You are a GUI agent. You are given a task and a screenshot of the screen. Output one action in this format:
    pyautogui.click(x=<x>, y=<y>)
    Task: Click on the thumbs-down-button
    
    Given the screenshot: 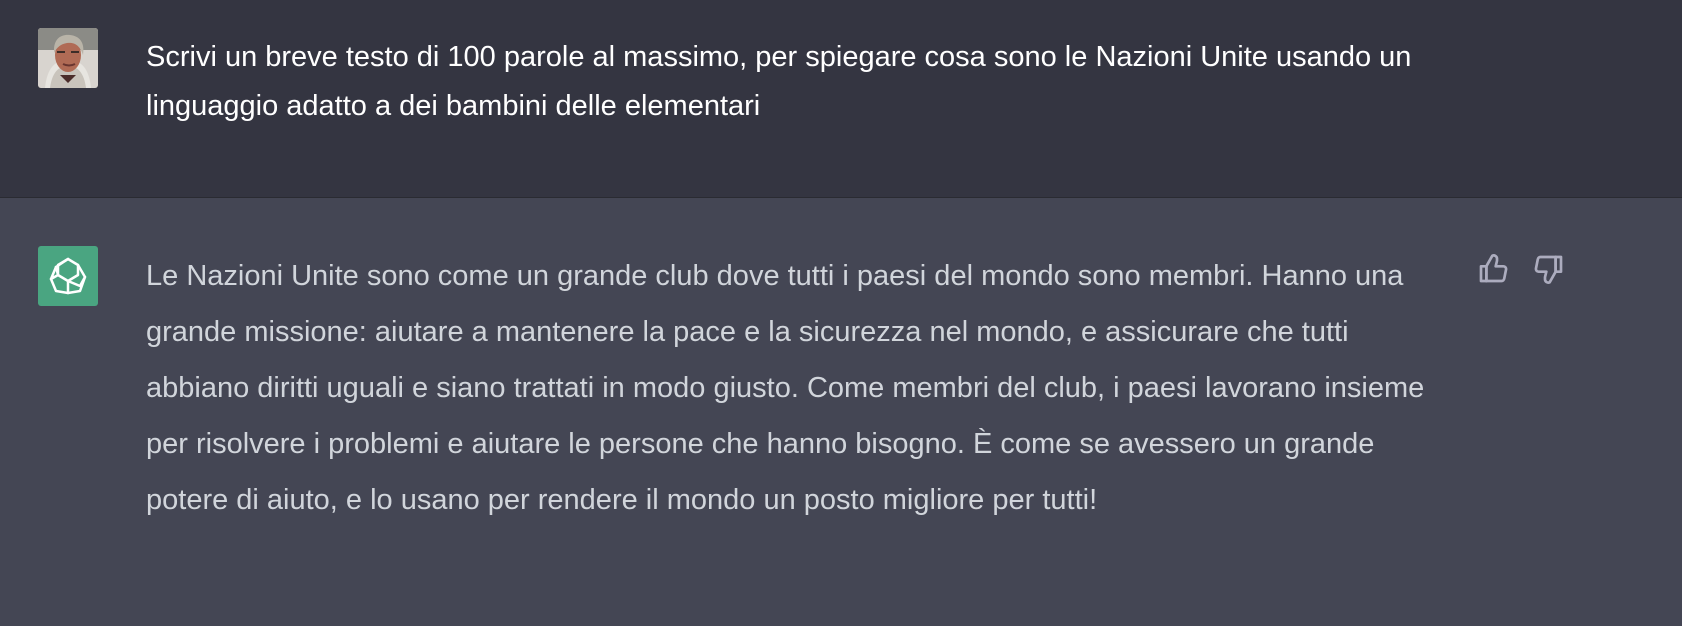 What is the action you would take?
    pyautogui.click(x=1549, y=269)
    